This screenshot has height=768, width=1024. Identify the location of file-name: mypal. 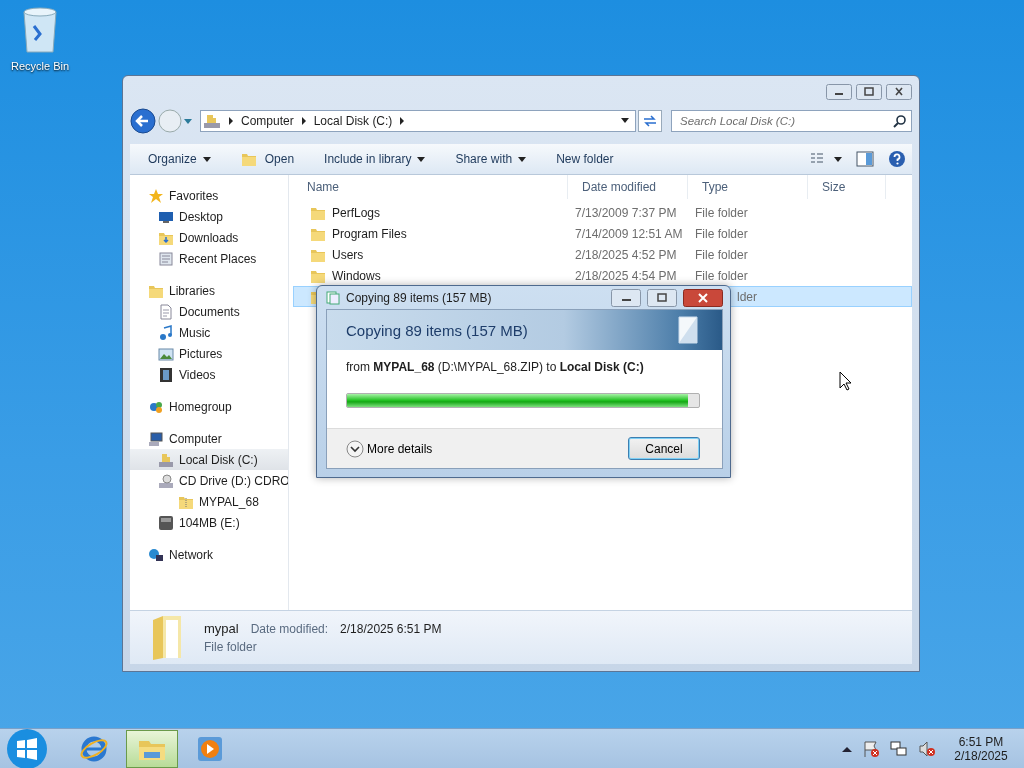
(221, 628).